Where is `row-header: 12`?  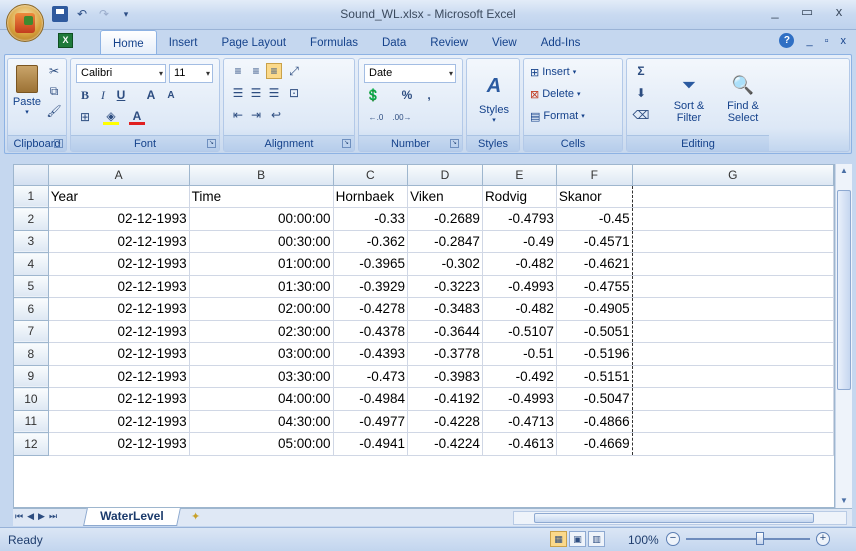 row-header: 12 is located at coordinates (31, 444).